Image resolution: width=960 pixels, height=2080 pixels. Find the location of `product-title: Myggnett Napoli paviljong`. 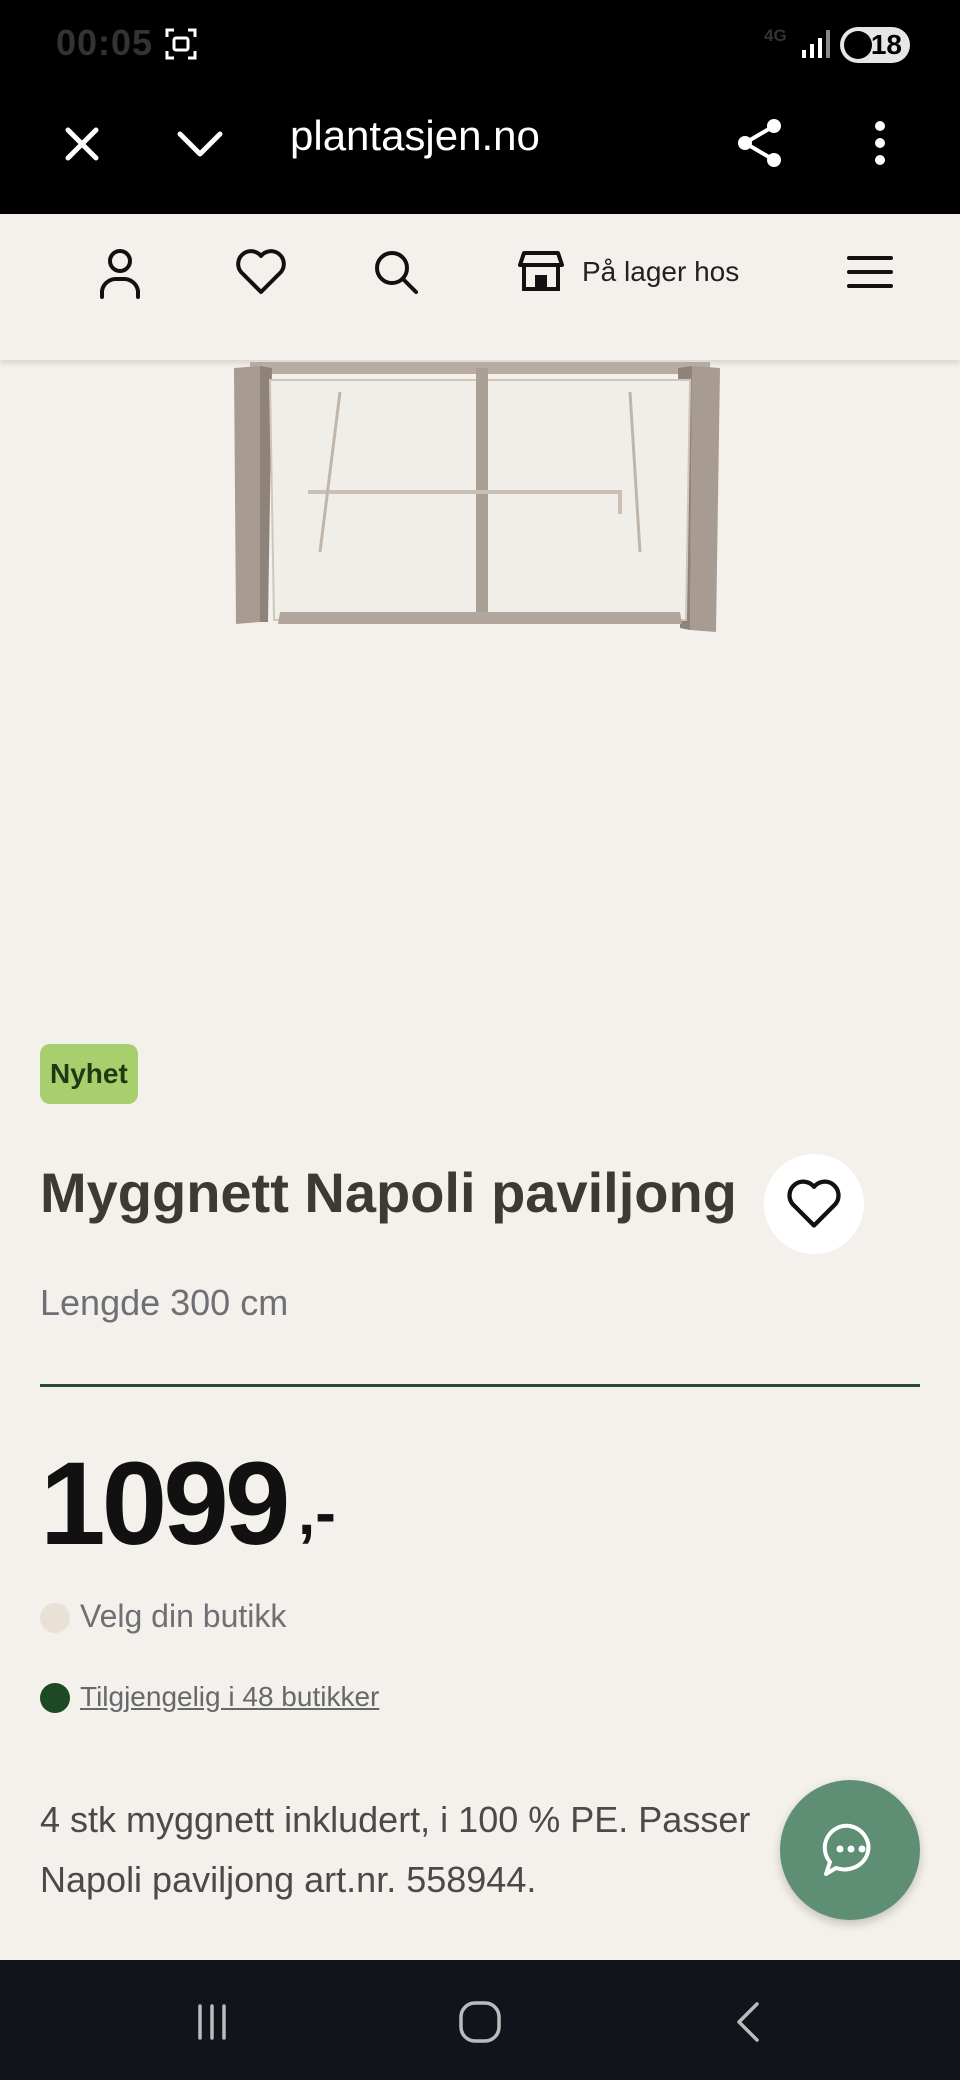

product-title: Myggnett Napoli paviljong is located at coordinates (388, 1192).